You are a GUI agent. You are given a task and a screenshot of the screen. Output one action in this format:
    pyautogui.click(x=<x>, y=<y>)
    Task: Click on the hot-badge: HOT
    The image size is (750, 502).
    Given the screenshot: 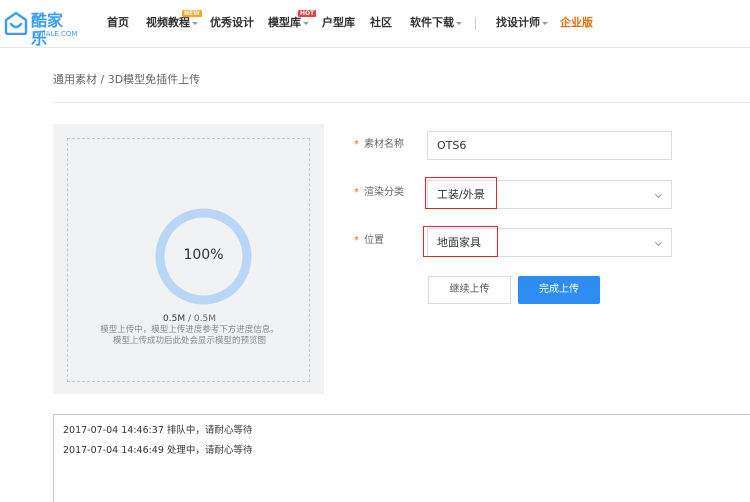 What is the action you would take?
    pyautogui.click(x=307, y=13)
    